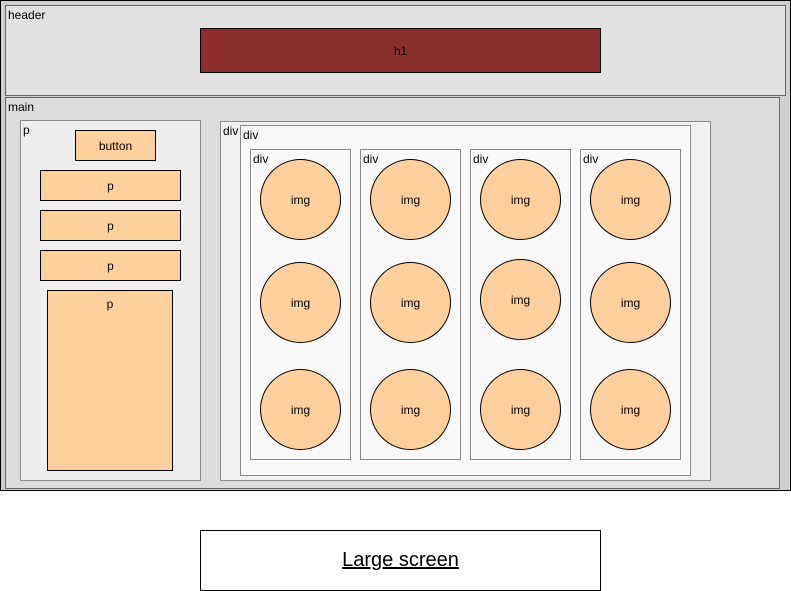 The width and height of the screenshot is (791, 591). I want to click on paragraph-box-4: p, so click(110, 380).